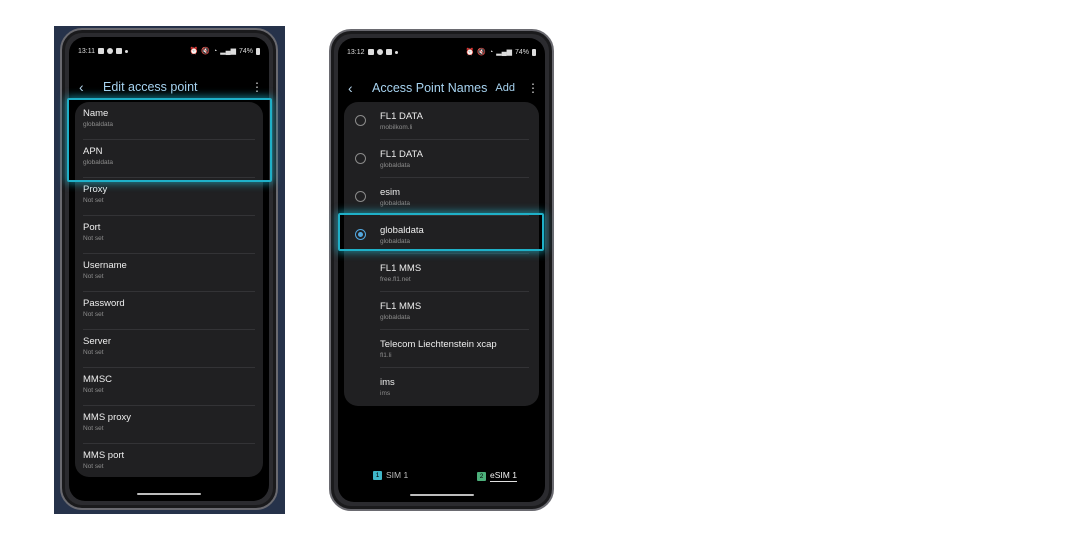 This screenshot has height=540, width=1080. I want to click on page-title: Edit access point, so click(150, 87).